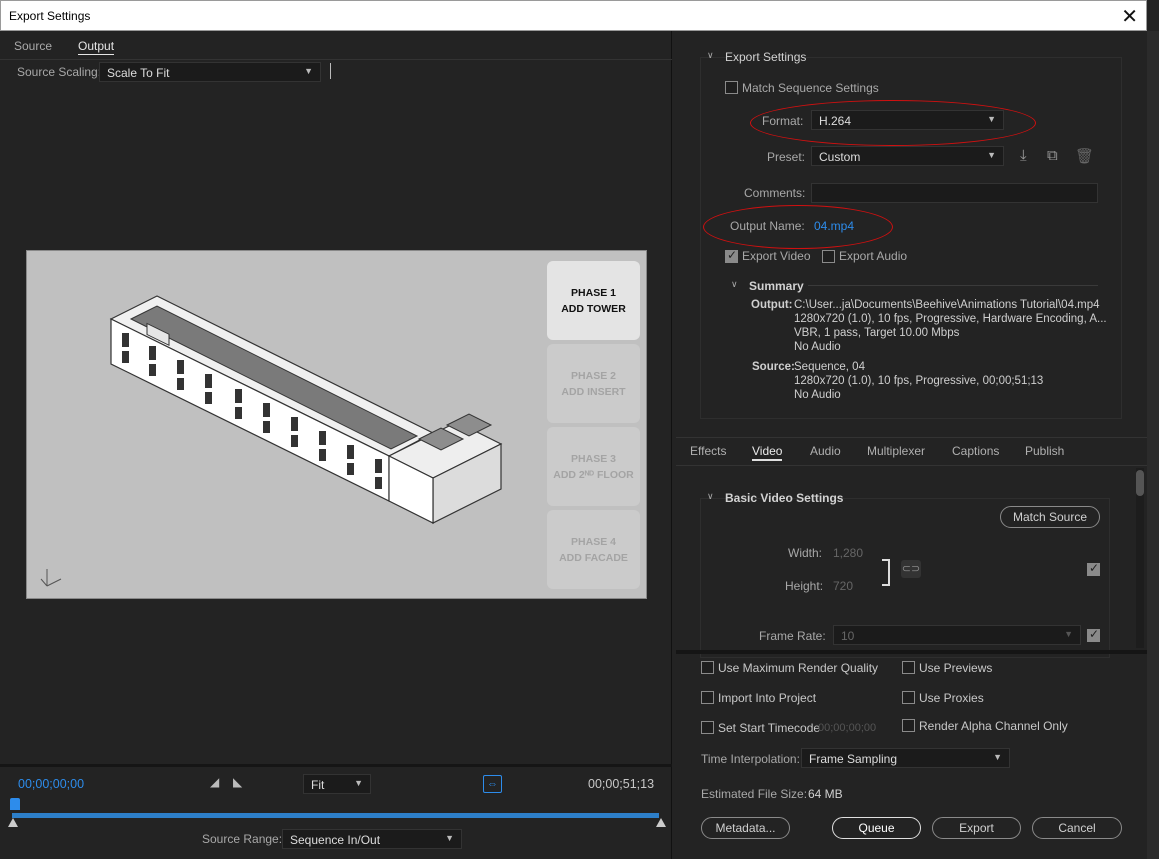 The image size is (1159, 859). What do you see at coordinates (1044, 451) in the screenshot?
I see `tab-publish: Publish` at bounding box center [1044, 451].